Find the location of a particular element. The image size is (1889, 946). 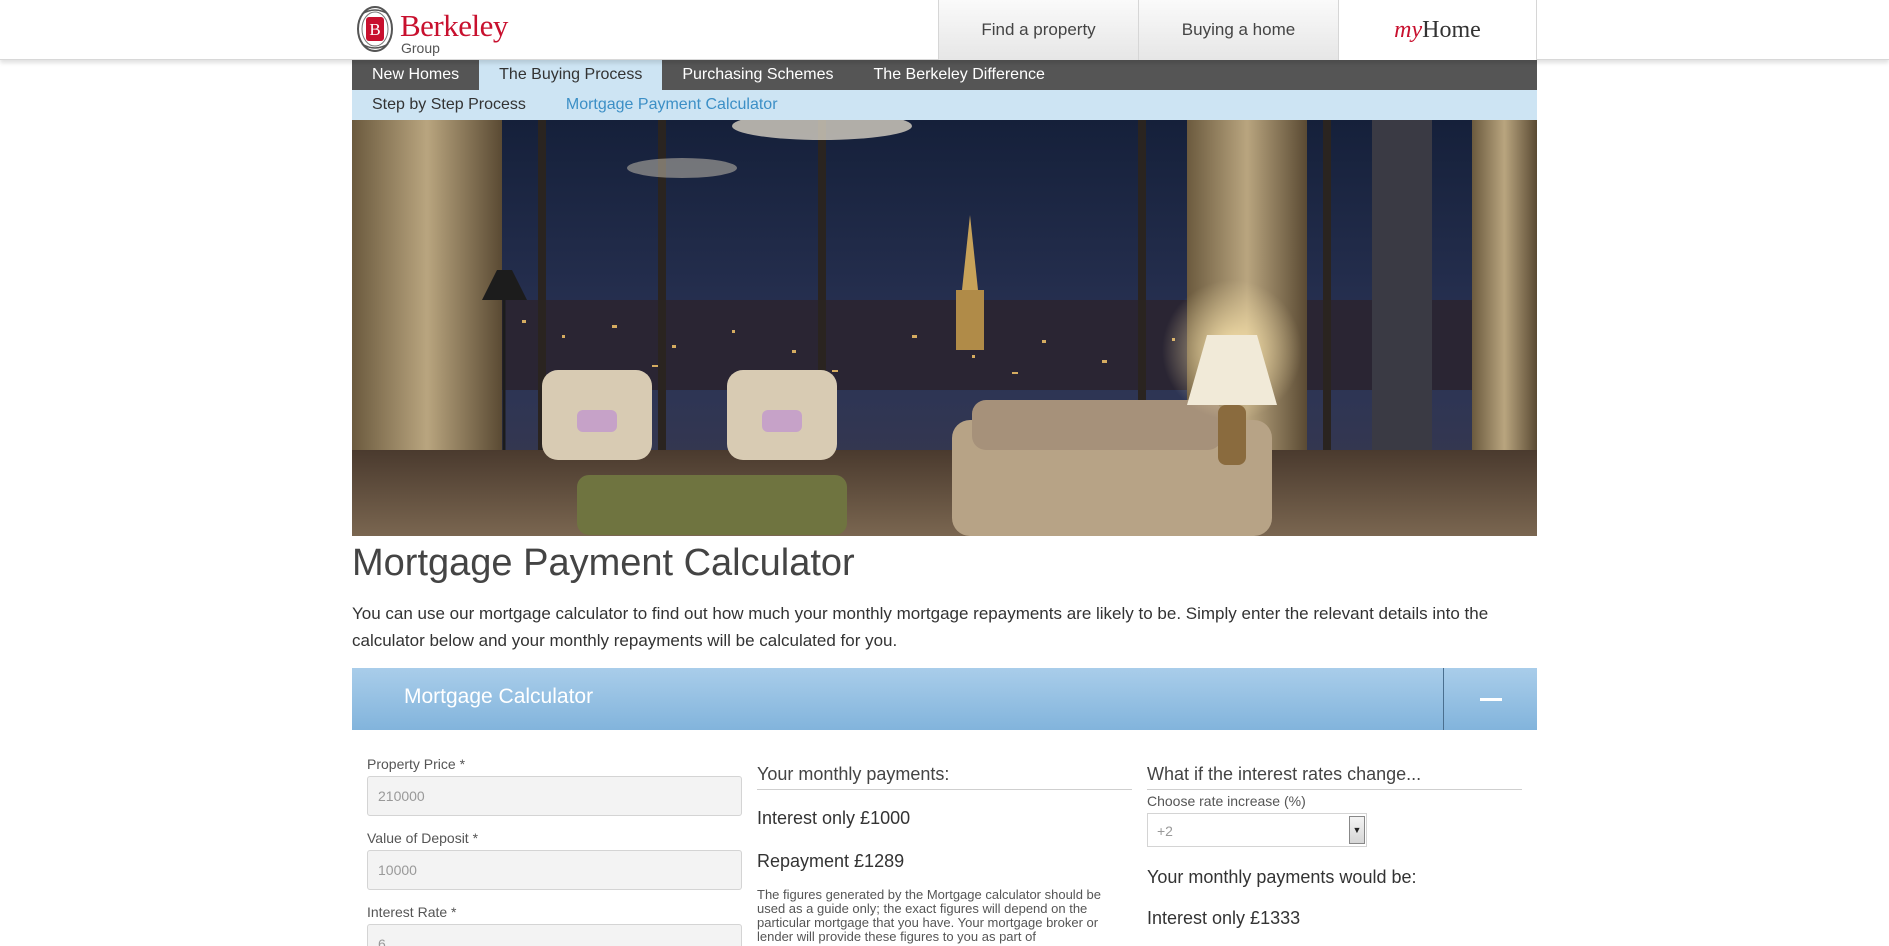

repayment-result: Repayment £1289 is located at coordinates (831, 861).